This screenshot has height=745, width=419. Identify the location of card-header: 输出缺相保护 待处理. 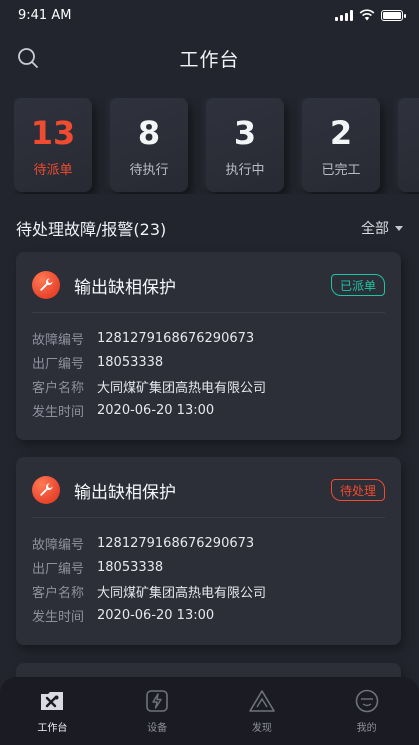
(208, 490).